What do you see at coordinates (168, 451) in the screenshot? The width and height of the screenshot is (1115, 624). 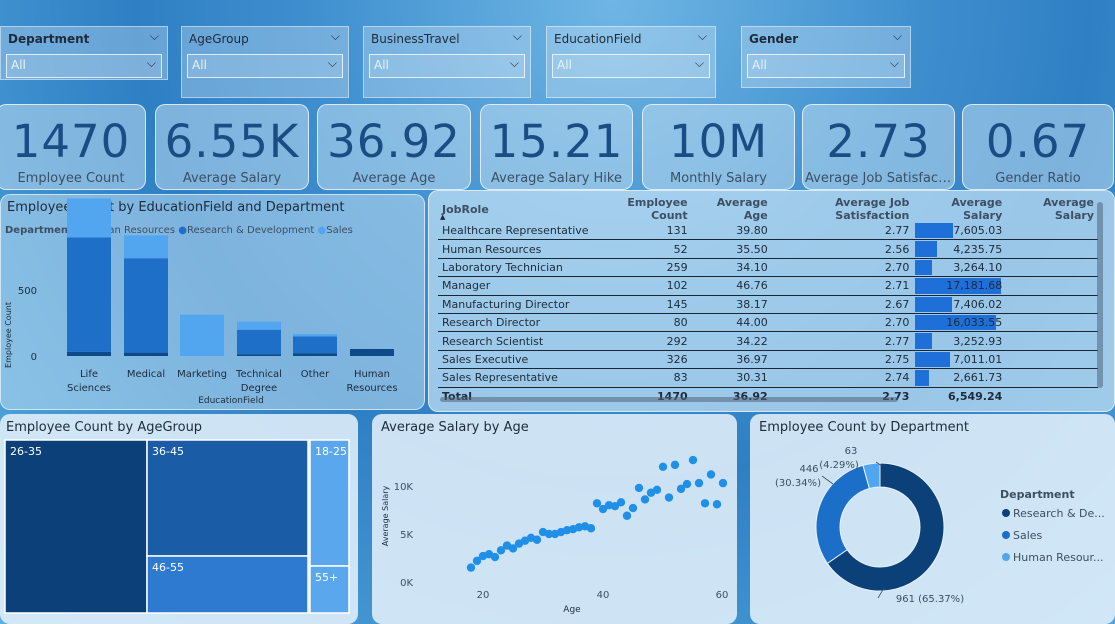 I see `treemap-label: 36-45` at bounding box center [168, 451].